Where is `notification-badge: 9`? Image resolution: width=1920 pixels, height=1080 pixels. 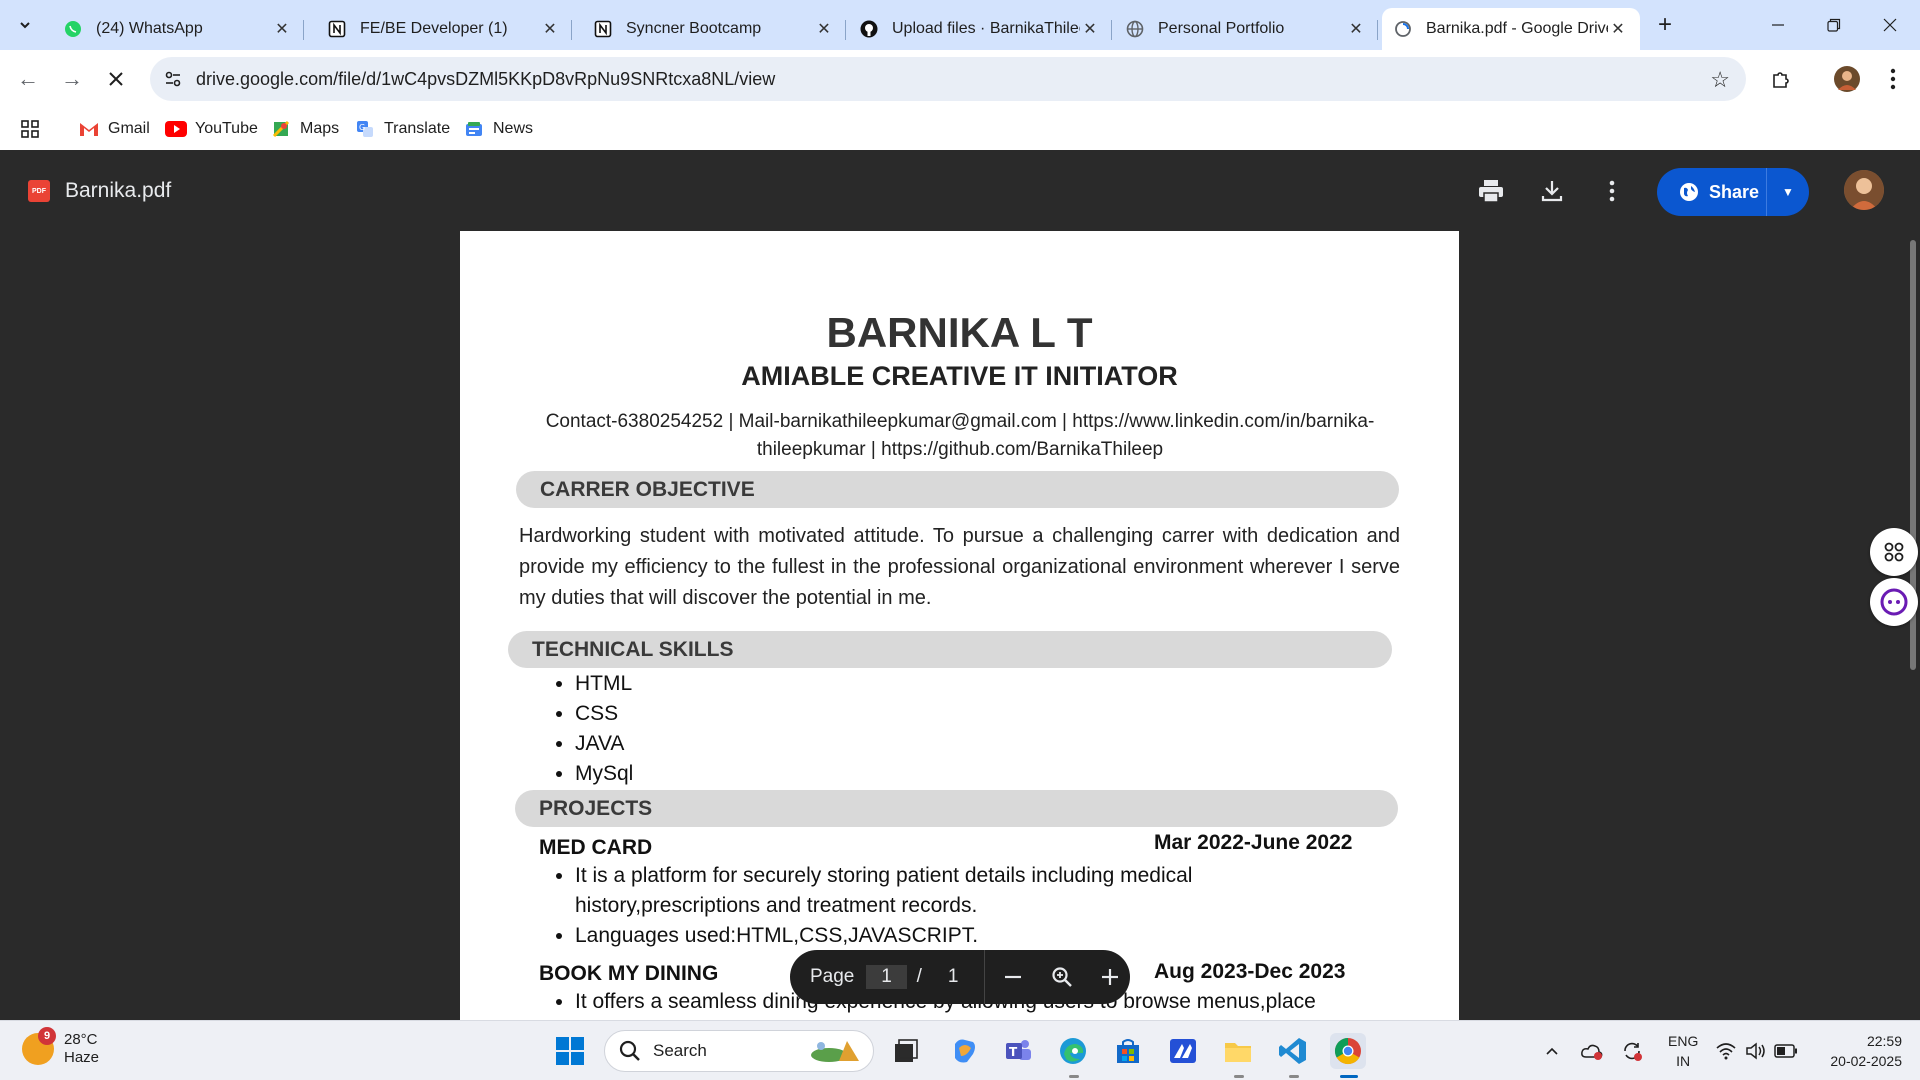
notification-badge: 9 is located at coordinates (47, 1036).